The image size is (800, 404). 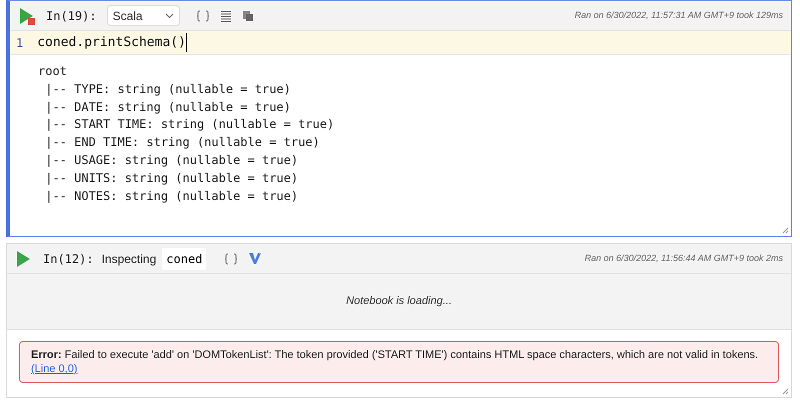 What do you see at coordinates (184, 259) in the screenshot?
I see `variable-name: coned` at bounding box center [184, 259].